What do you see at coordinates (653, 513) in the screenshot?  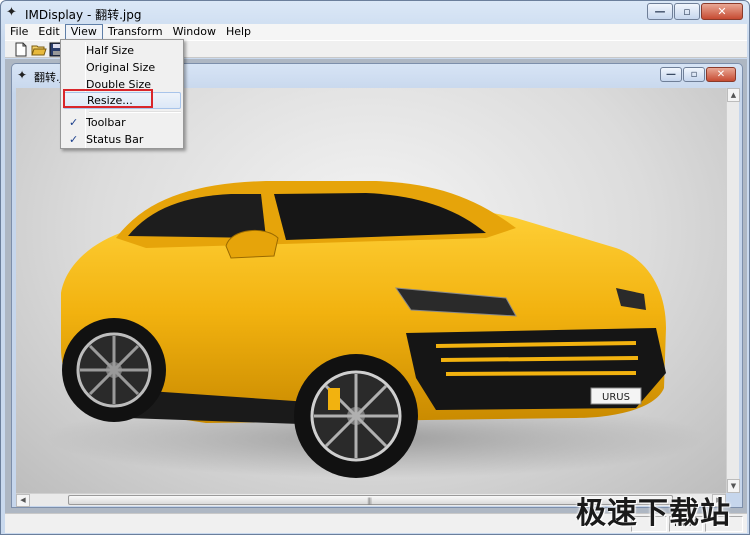 I see `watermark: 极速下载站` at bounding box center [653, 513].